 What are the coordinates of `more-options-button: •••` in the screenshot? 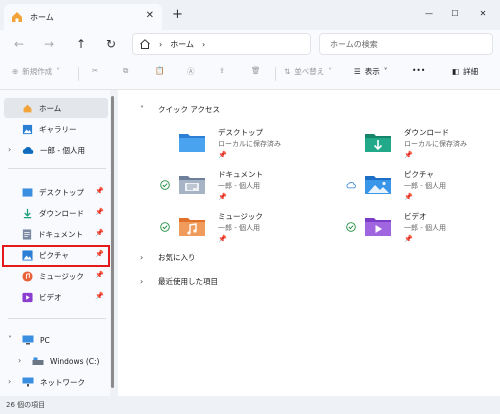 It's located at (418, 70).